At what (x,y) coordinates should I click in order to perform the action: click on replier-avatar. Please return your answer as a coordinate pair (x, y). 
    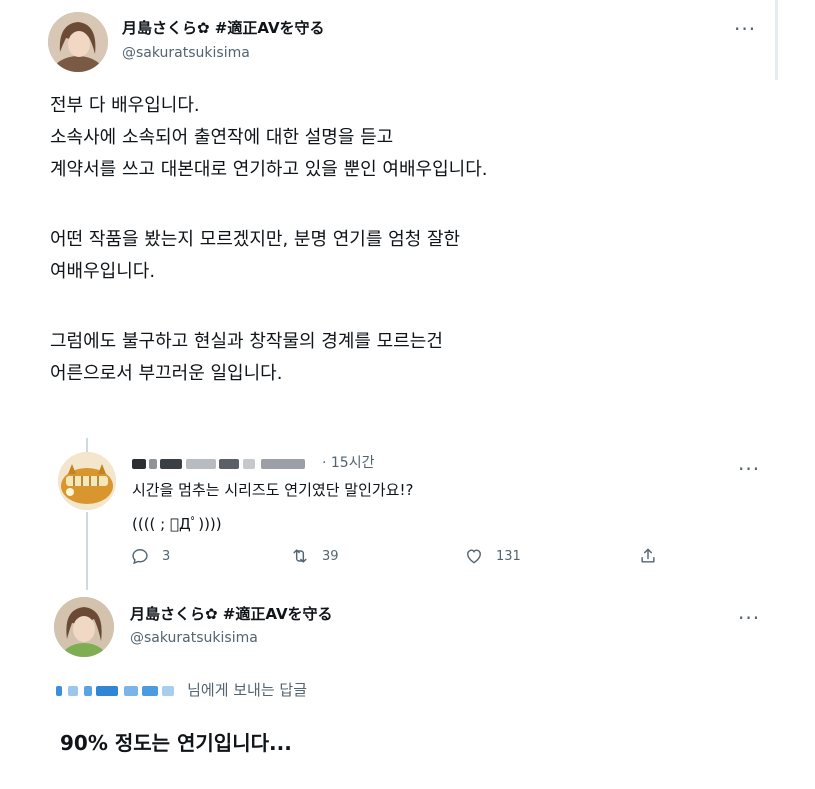
    Looking at the image, I should click on (87, 481).